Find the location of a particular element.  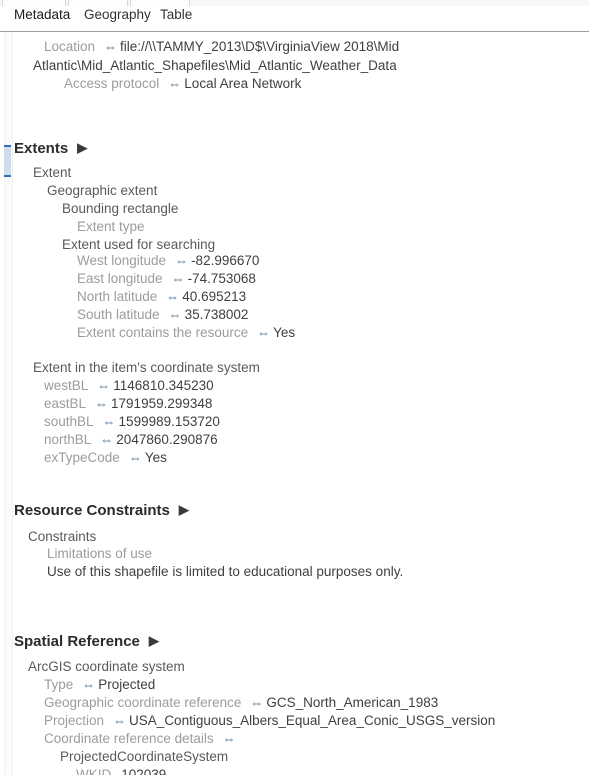

metadata-row-wkid: WKID 102039 is located at coordinates (121, 770).